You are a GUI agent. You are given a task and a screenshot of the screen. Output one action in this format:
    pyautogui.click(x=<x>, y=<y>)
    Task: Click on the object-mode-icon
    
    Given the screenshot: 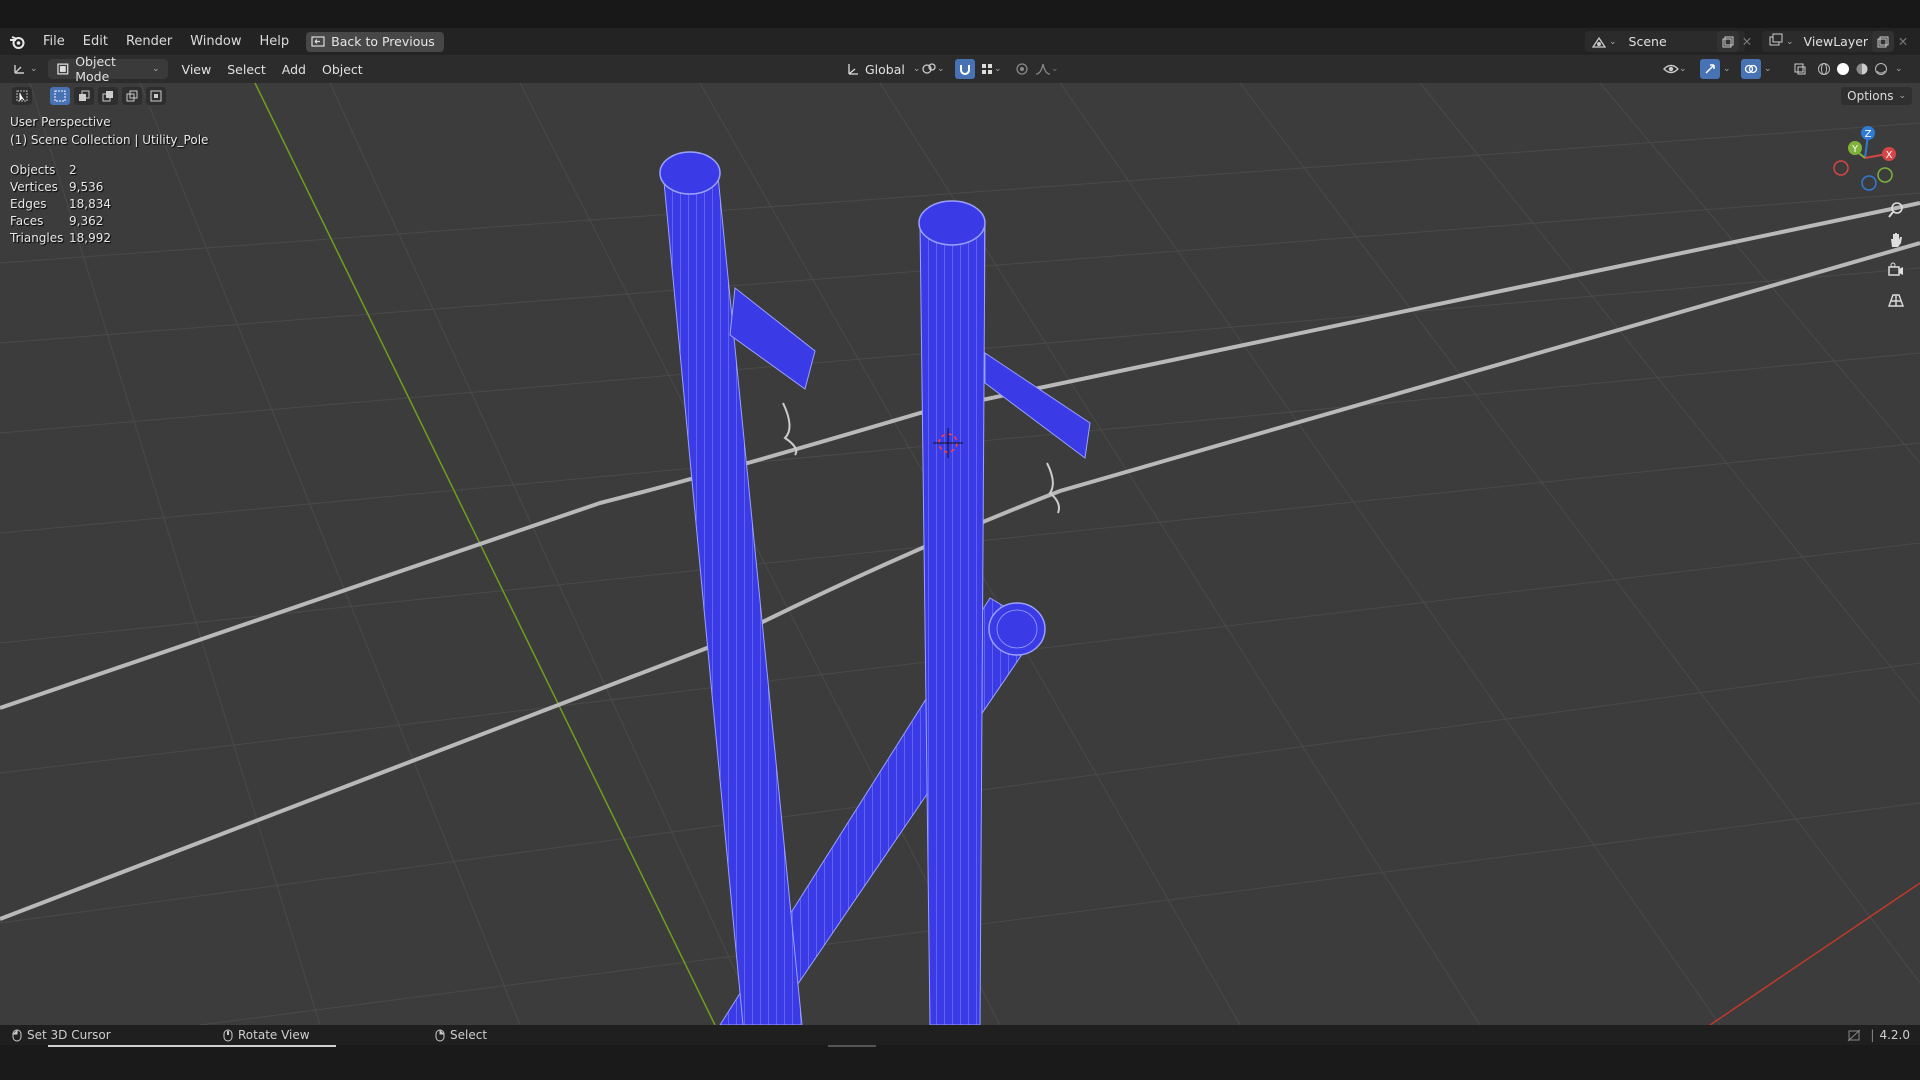 What is the action you would take?
    pyautogui.click(x=62, y=69)
    